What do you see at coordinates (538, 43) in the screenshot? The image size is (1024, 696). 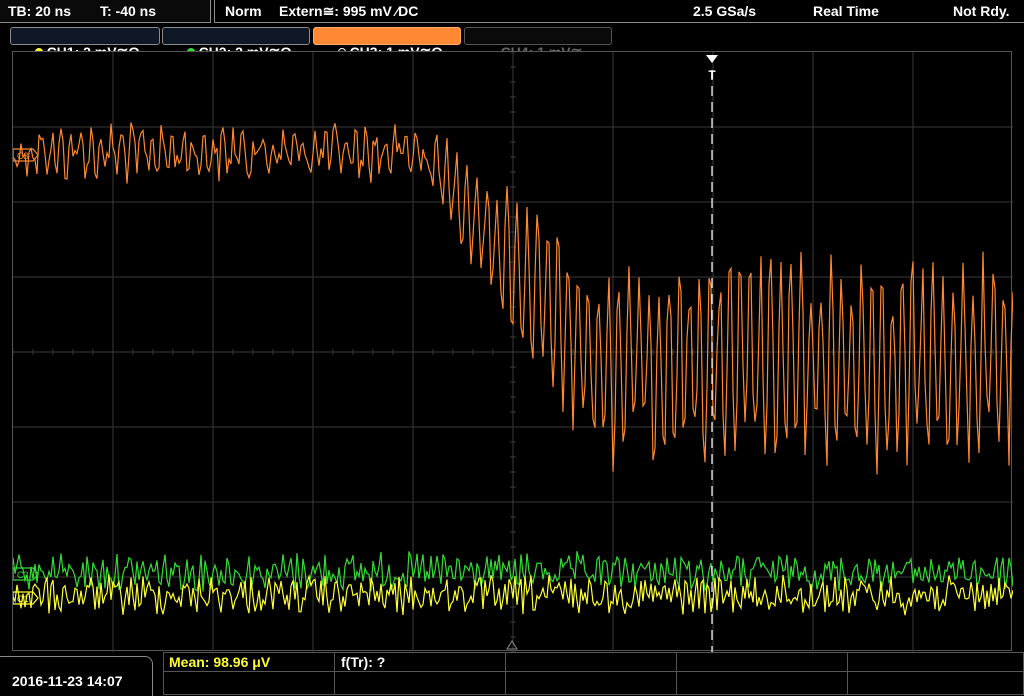 I see `channel-4-button: CH4: 1 mV≅` at bounding box center [538, 43].